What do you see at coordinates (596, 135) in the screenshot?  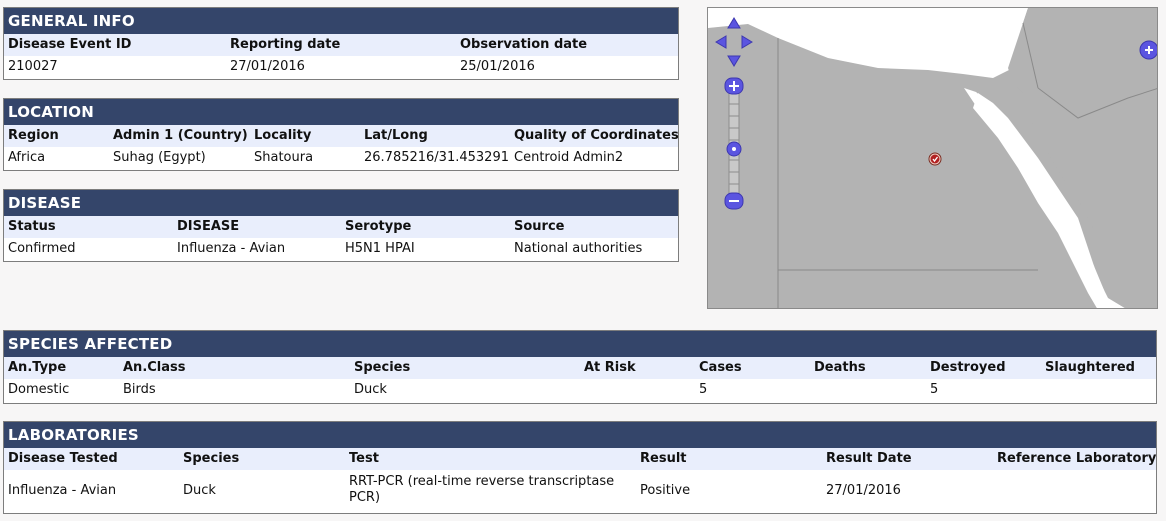 I see `col-quality-of-coordinates: Quality of Coordinates` at bounding box center [596, 135].